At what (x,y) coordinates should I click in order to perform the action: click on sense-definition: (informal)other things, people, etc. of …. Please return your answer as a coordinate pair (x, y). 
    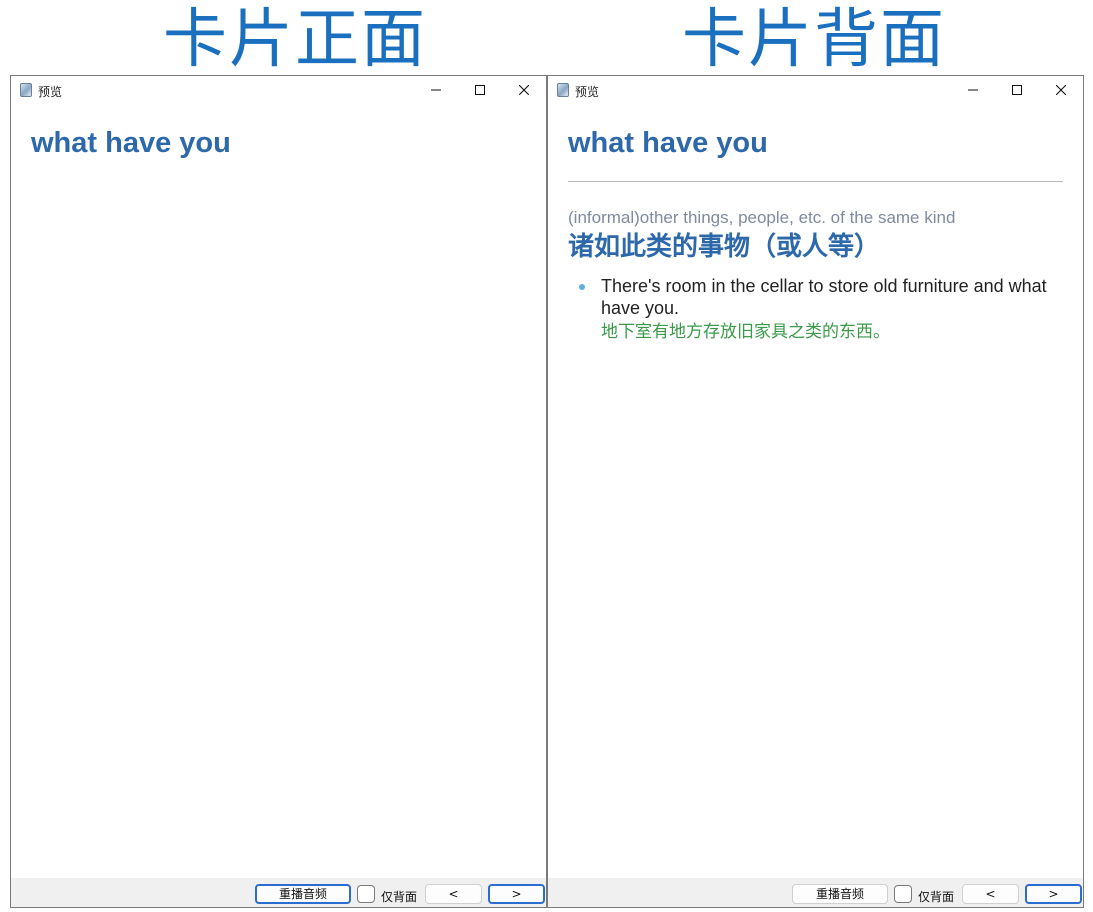
    Looking at the image, I should click on (762, 217).